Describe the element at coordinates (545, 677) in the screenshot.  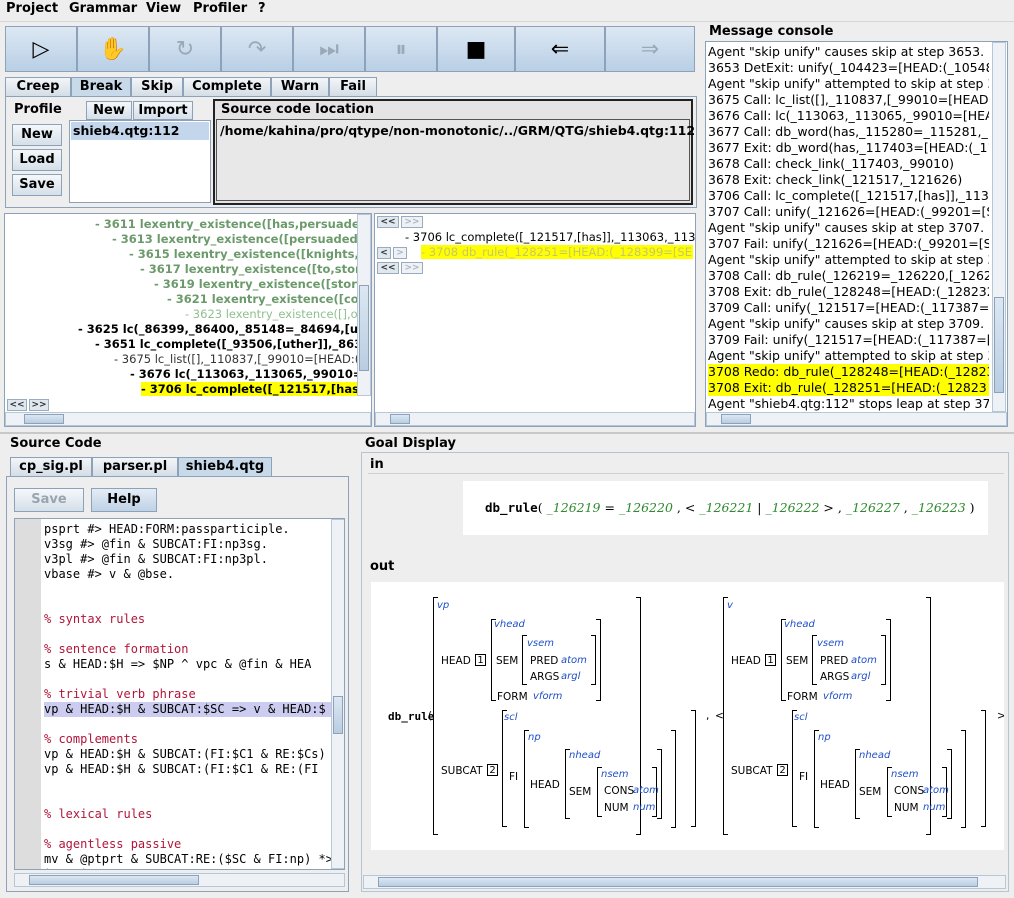
I see `avm-feature: ARGS` at that location.